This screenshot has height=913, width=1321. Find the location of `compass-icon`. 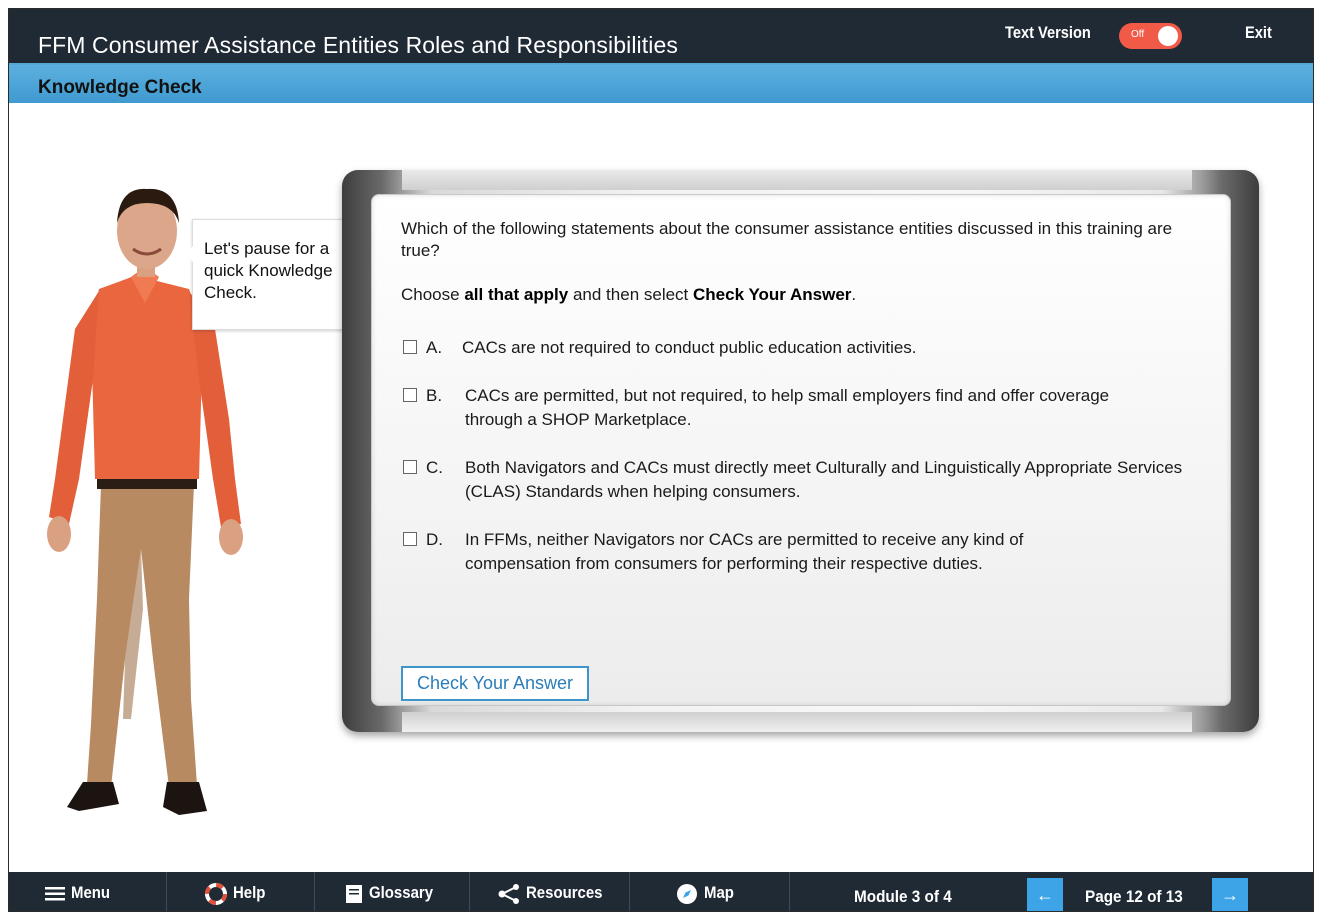

compass-icon is located at coordinates (687, 893).